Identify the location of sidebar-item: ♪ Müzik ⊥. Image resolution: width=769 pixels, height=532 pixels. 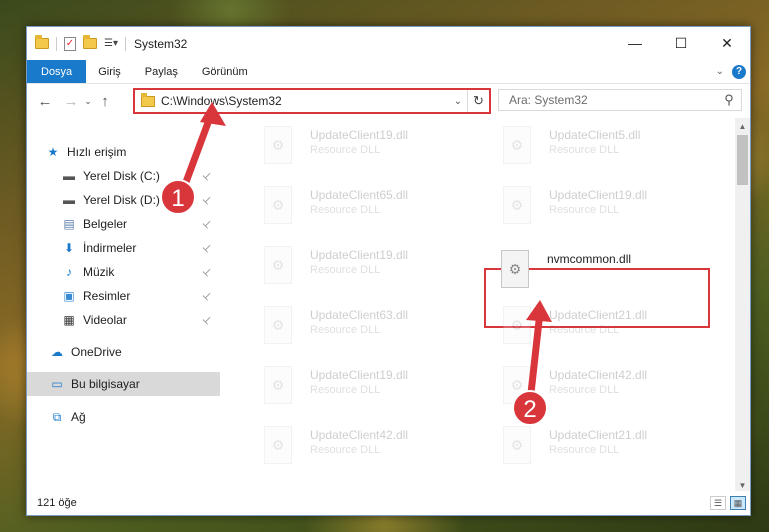
(123, 272).